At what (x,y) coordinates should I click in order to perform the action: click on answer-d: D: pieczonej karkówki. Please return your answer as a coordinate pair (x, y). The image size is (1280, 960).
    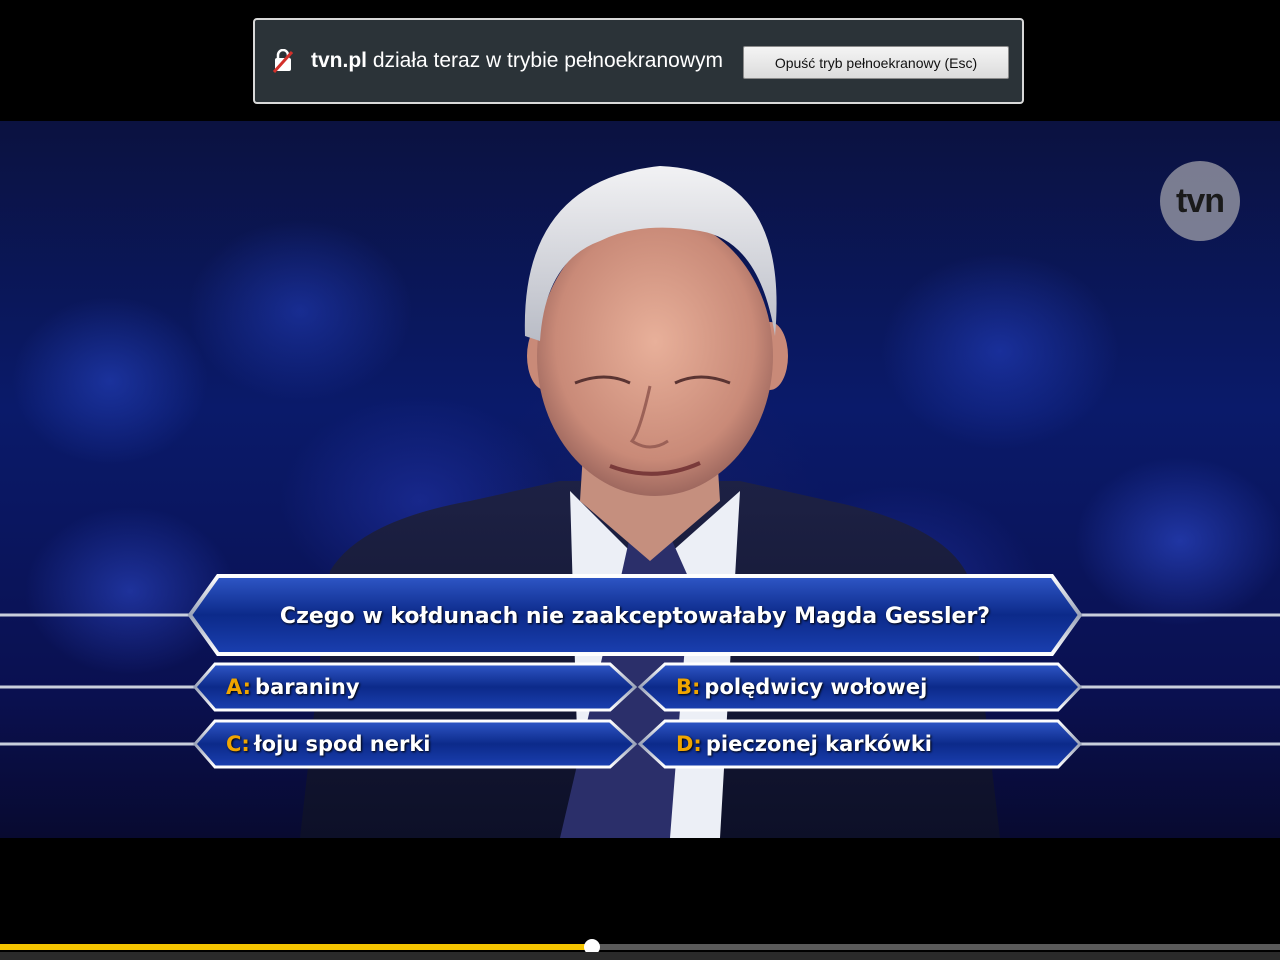
    Looking at the image, I should click on (804, 744).